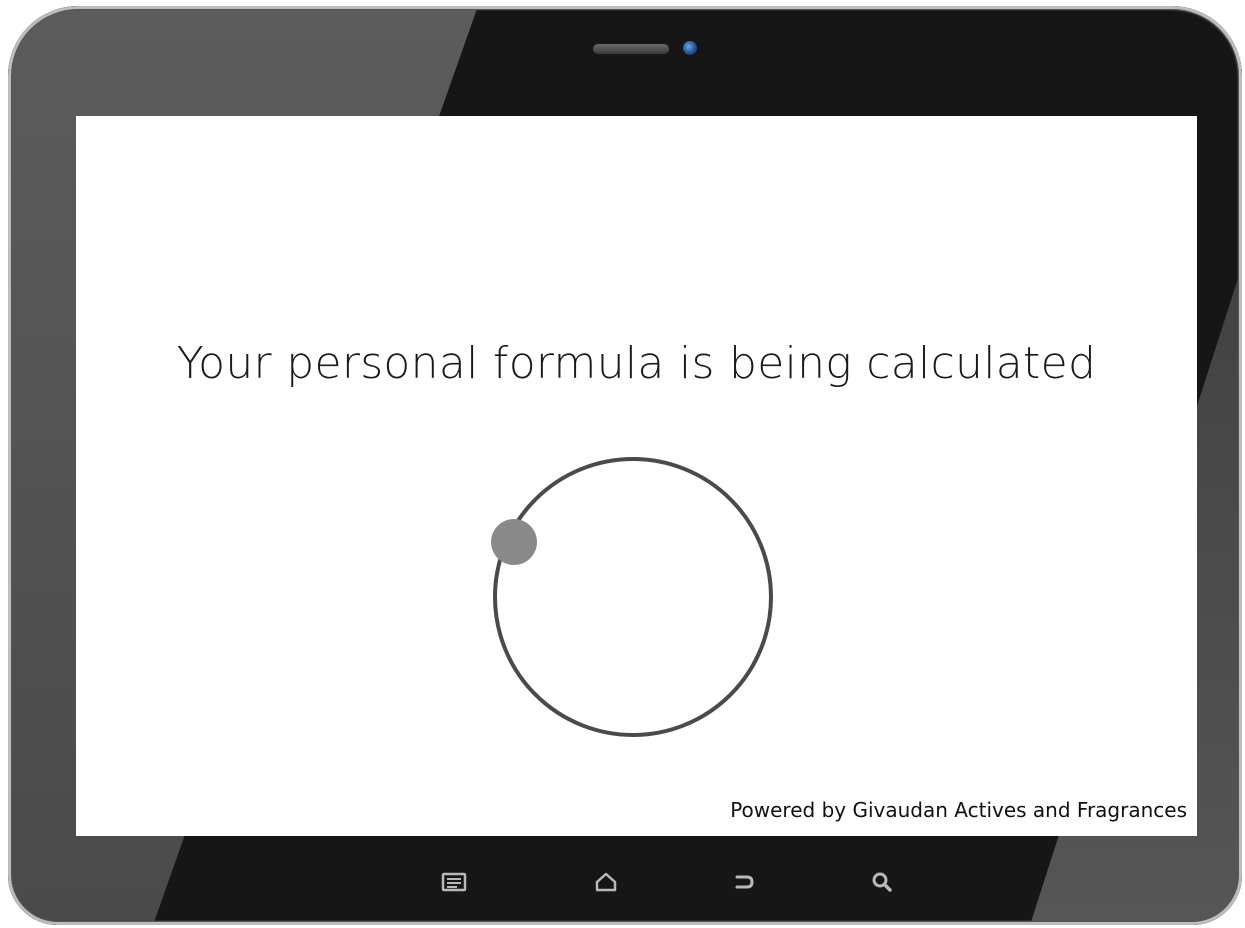 Image resolution: width=1245 pixels, height=928 pixels. I want to click on loading-spinner, so click(632, 597).